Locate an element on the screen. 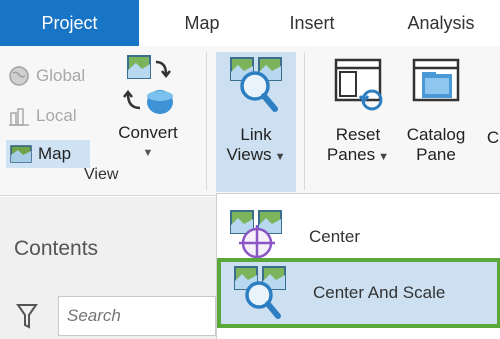 This screenshot has width=500, height=339. convert-label: Convert is located at coordinates (148, 132).